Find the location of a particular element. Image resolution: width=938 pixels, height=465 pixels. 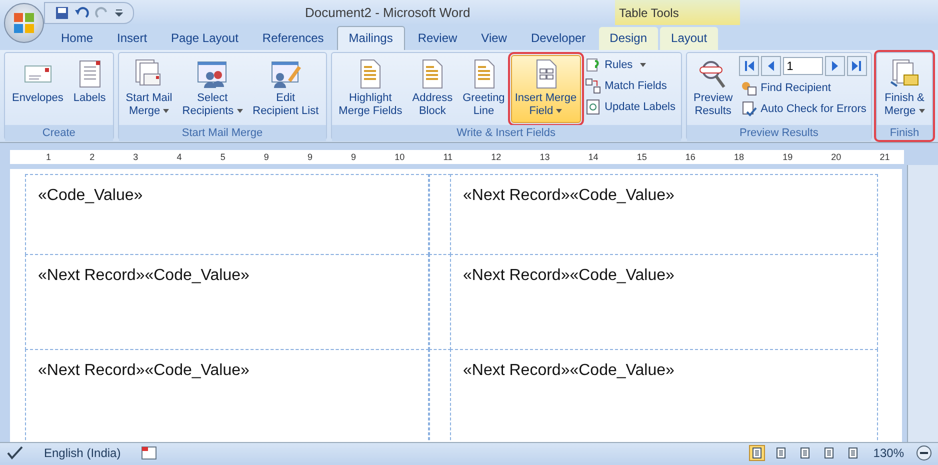

contextual-tab-label: Table Tools is located at coordinates (677, 12).